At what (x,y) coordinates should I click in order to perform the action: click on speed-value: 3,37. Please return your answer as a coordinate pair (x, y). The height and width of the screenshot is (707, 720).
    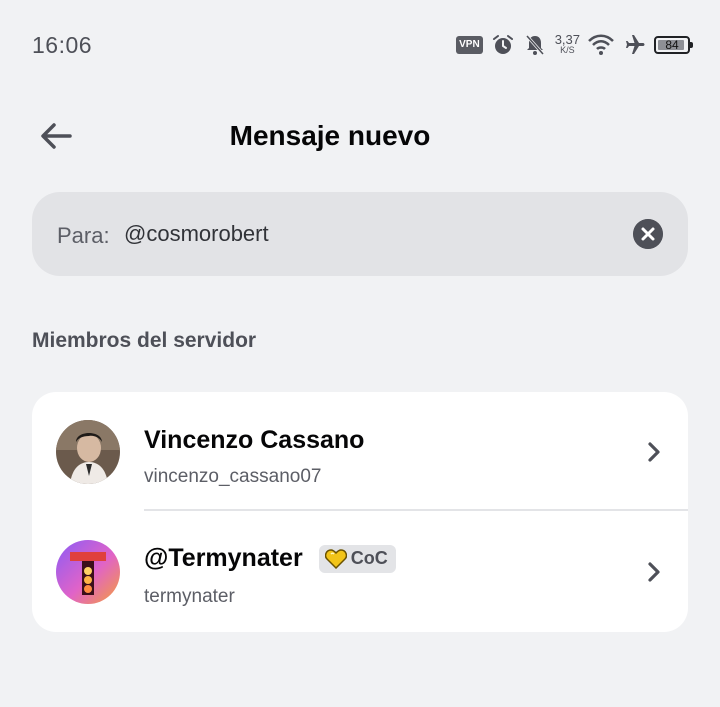
    Looking at the image, I should click on (567, 39).